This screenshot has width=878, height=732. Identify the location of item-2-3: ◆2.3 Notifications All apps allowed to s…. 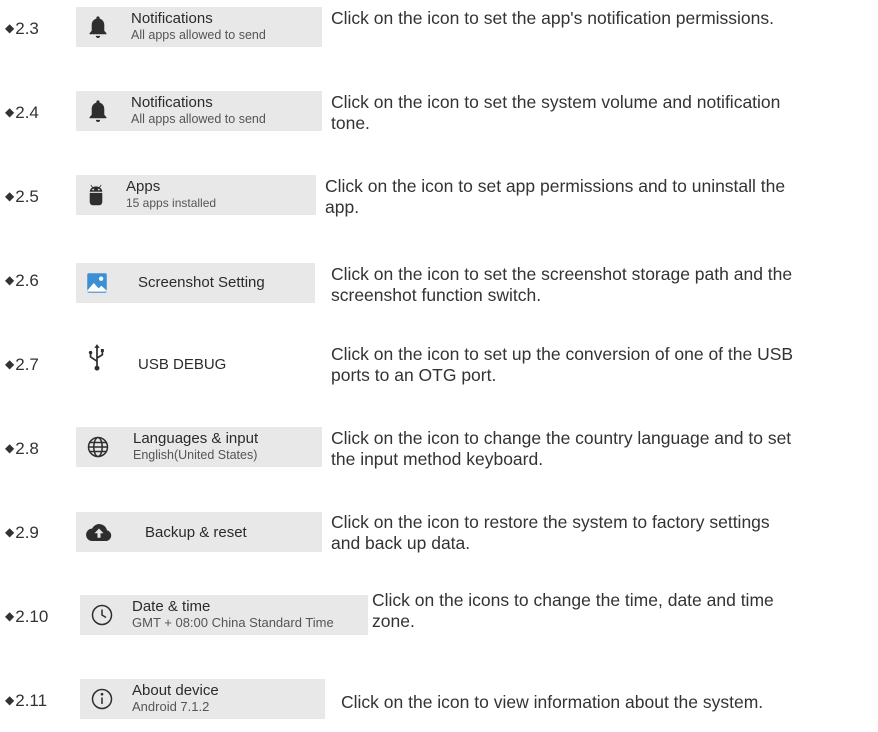
(439, 30).